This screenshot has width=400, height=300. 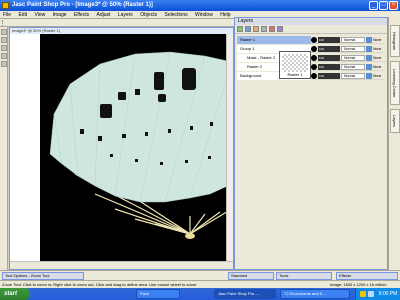 I want to click on app-icon, so click(x=5, y=5).